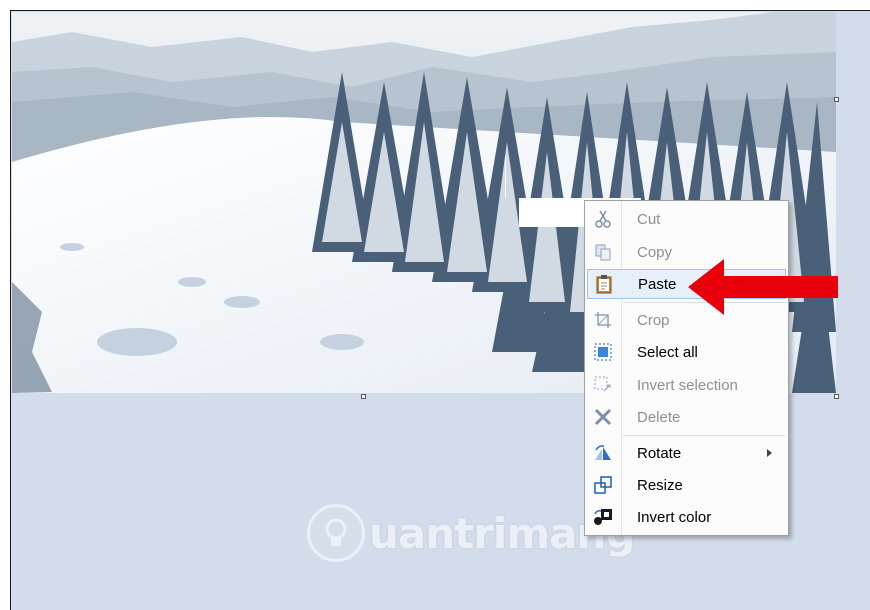 This screenshot has width=870, height=610. I want to click on menu-item-resize: Resize, so click(686, 485).